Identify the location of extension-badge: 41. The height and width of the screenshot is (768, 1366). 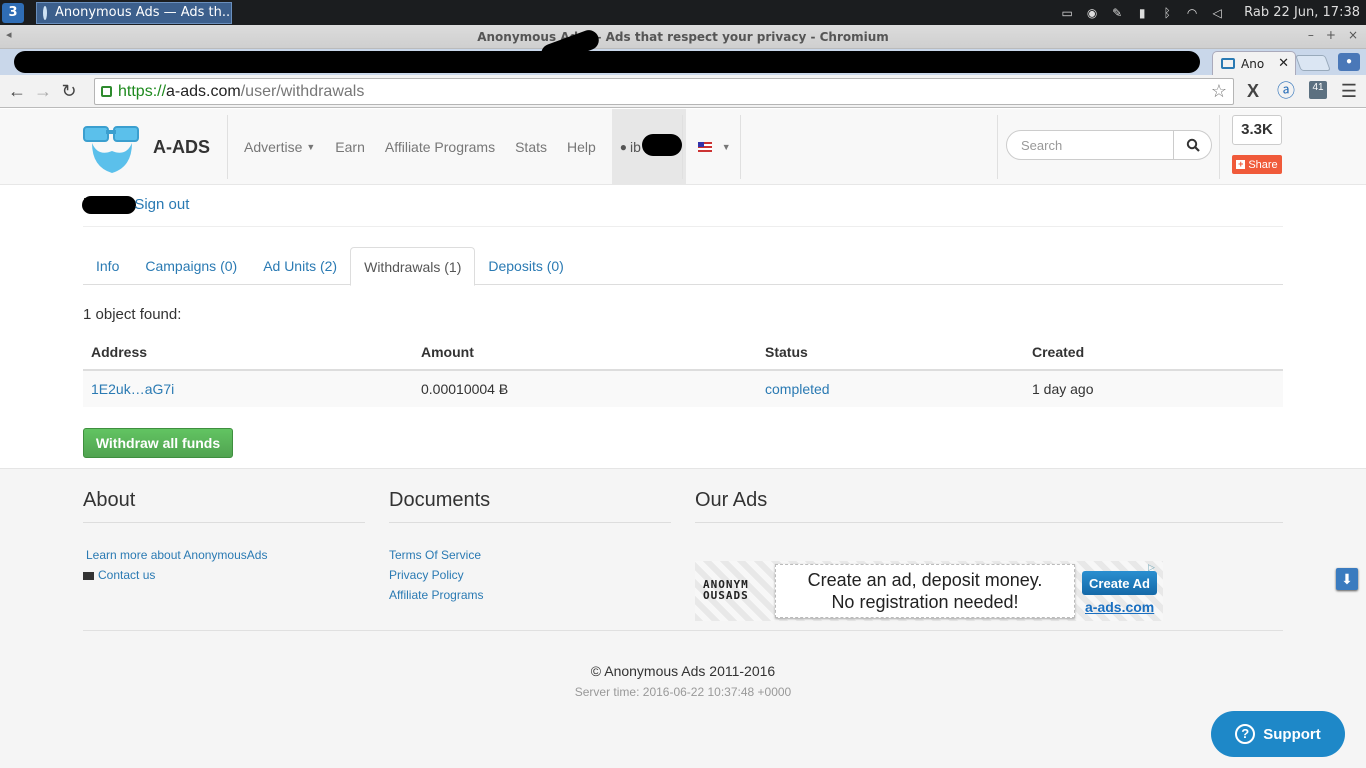
(1318, 90).